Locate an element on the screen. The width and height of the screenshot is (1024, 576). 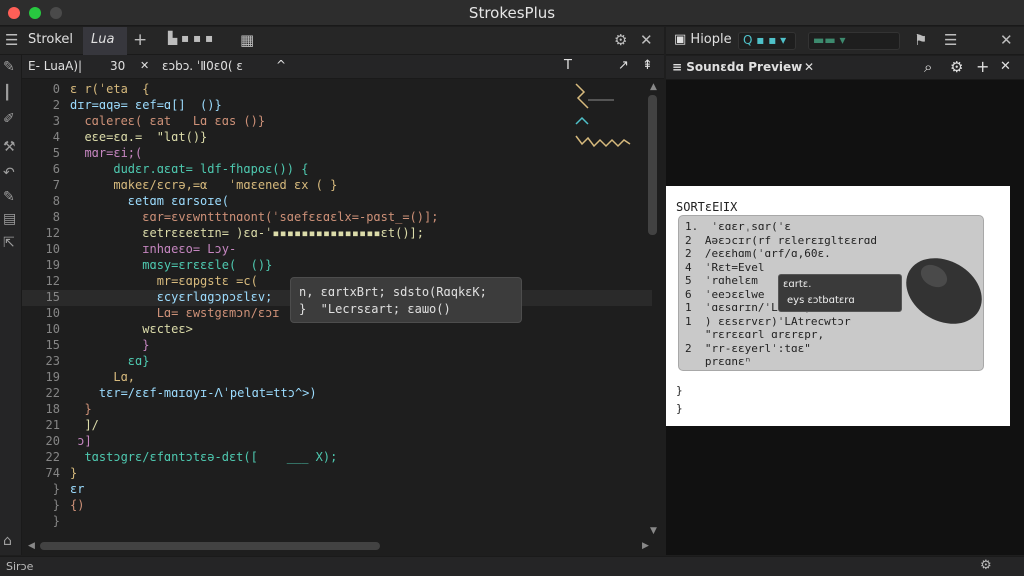
line-code: tɛr=/ɛɛf-mɑɪɑyɪ-ᐱˈpelɑt=ttɔ^>) is located at coordinates (193, 393).